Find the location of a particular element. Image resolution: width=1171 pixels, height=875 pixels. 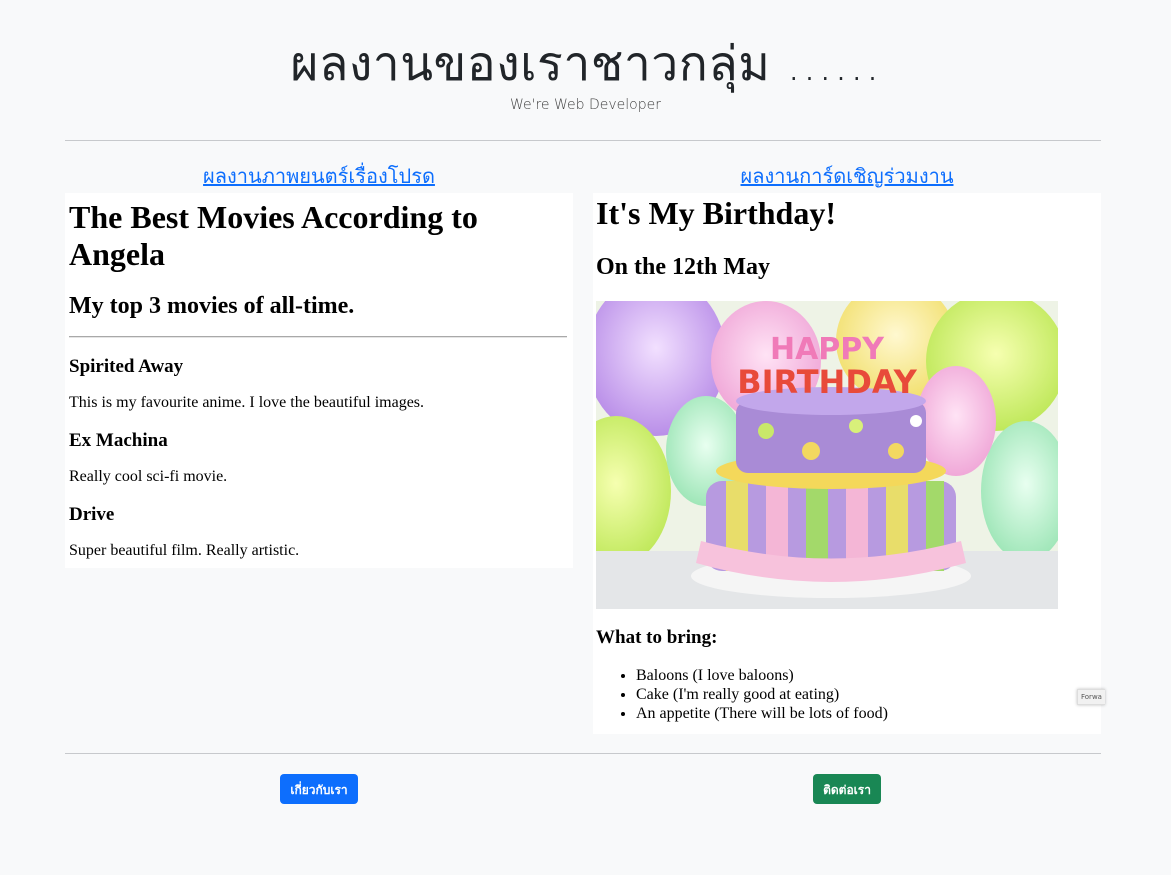

movies-project-link: ผลงานภาพยนตร์เรื่องโปรด is located at coordinates (319, 176).